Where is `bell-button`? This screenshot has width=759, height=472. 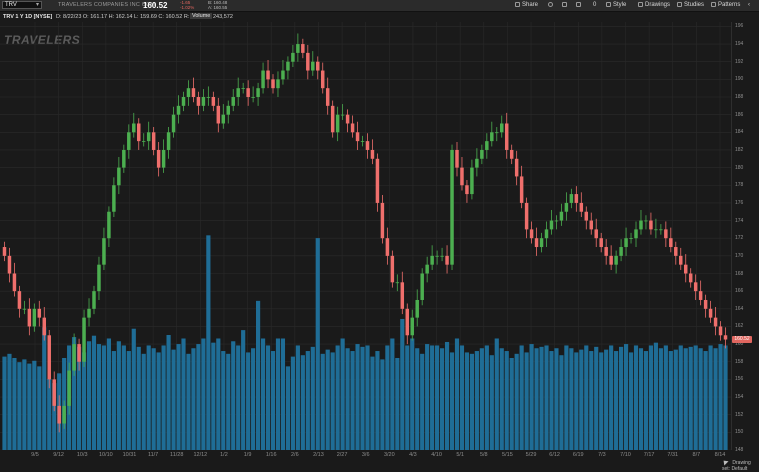 bell-button is located at coordinates (565, 5).